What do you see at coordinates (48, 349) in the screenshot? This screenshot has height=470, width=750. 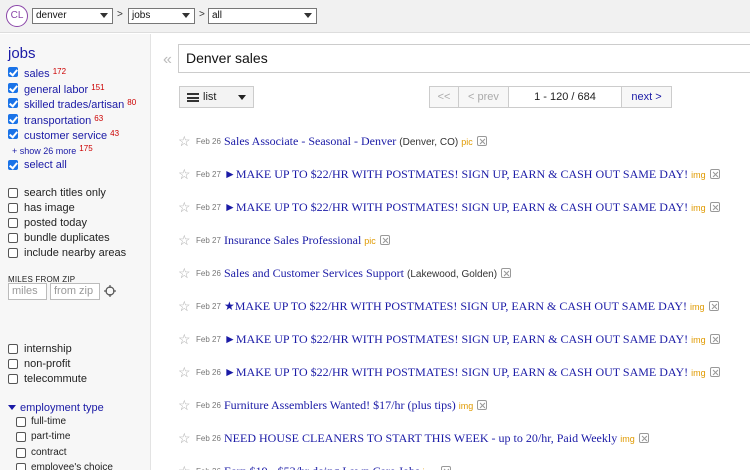 I see `filter-internship: internship` at bounding box center [48, 349].